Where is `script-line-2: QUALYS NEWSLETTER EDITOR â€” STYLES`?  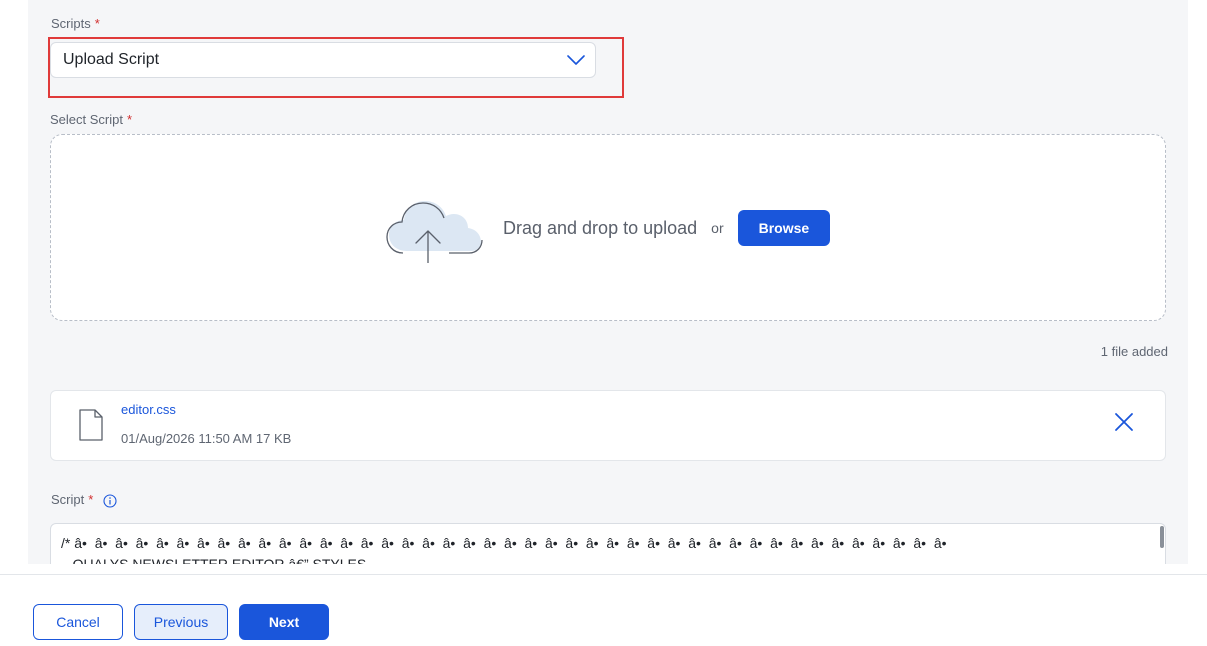
script-line-2: QUALYS NEWSLETTER EDITOR â€” STYLES is located at coordinates (214, 560).